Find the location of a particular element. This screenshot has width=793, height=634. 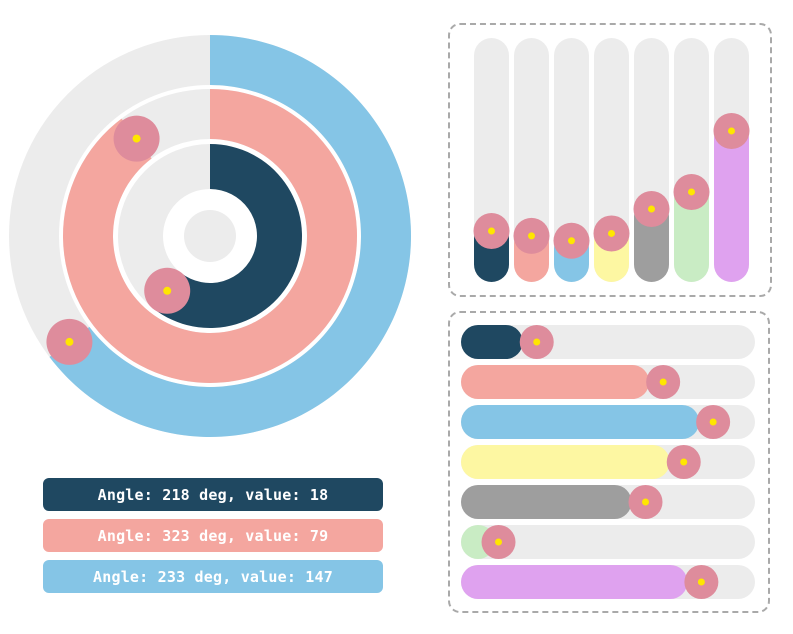

radial-handle-middle is located at coordinates (136, 138).